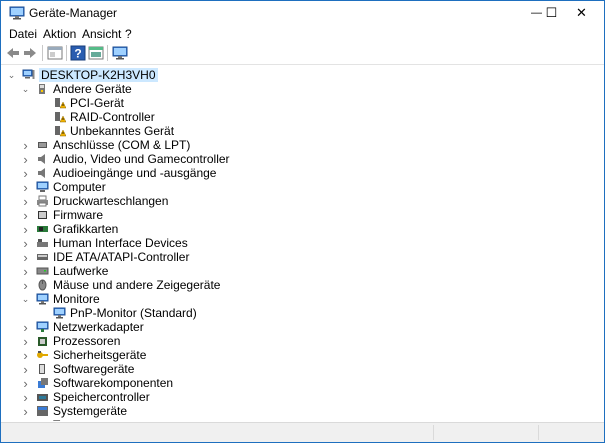  I want to click on tree-item-label: Systemgeräte, so click(90, 411).